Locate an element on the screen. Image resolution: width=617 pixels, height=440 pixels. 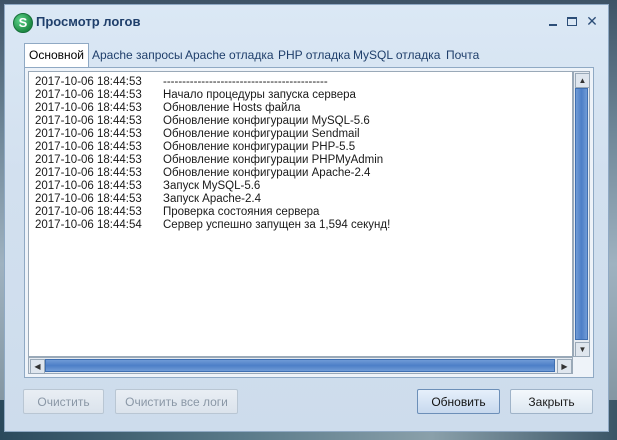
log-message: Обновление конфигурации MySQL-5.6 is located at coordinates (266, 121).